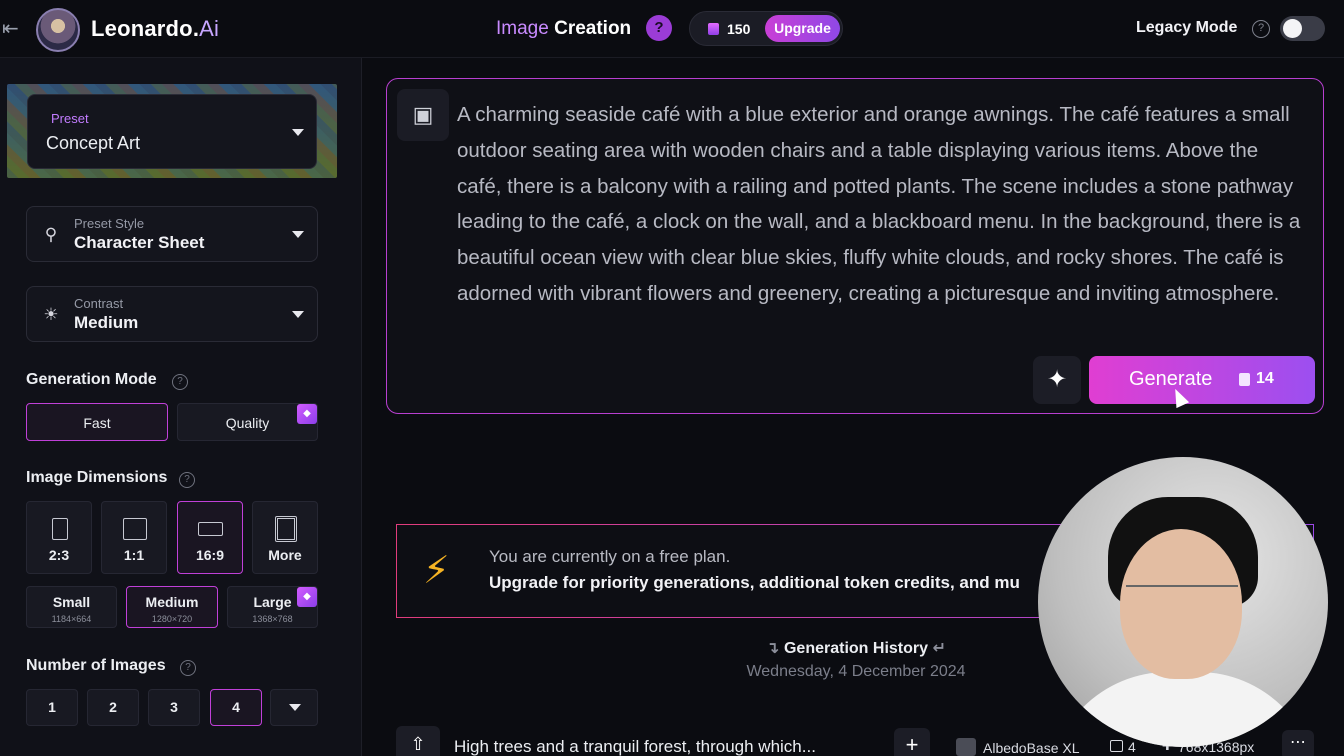 The width and height of the screenshot is (1344, 756). Describe the element at coordinates (856, 671) in the screenshot. I see `history-date: Wednesday, 4 December 2024` at that location.